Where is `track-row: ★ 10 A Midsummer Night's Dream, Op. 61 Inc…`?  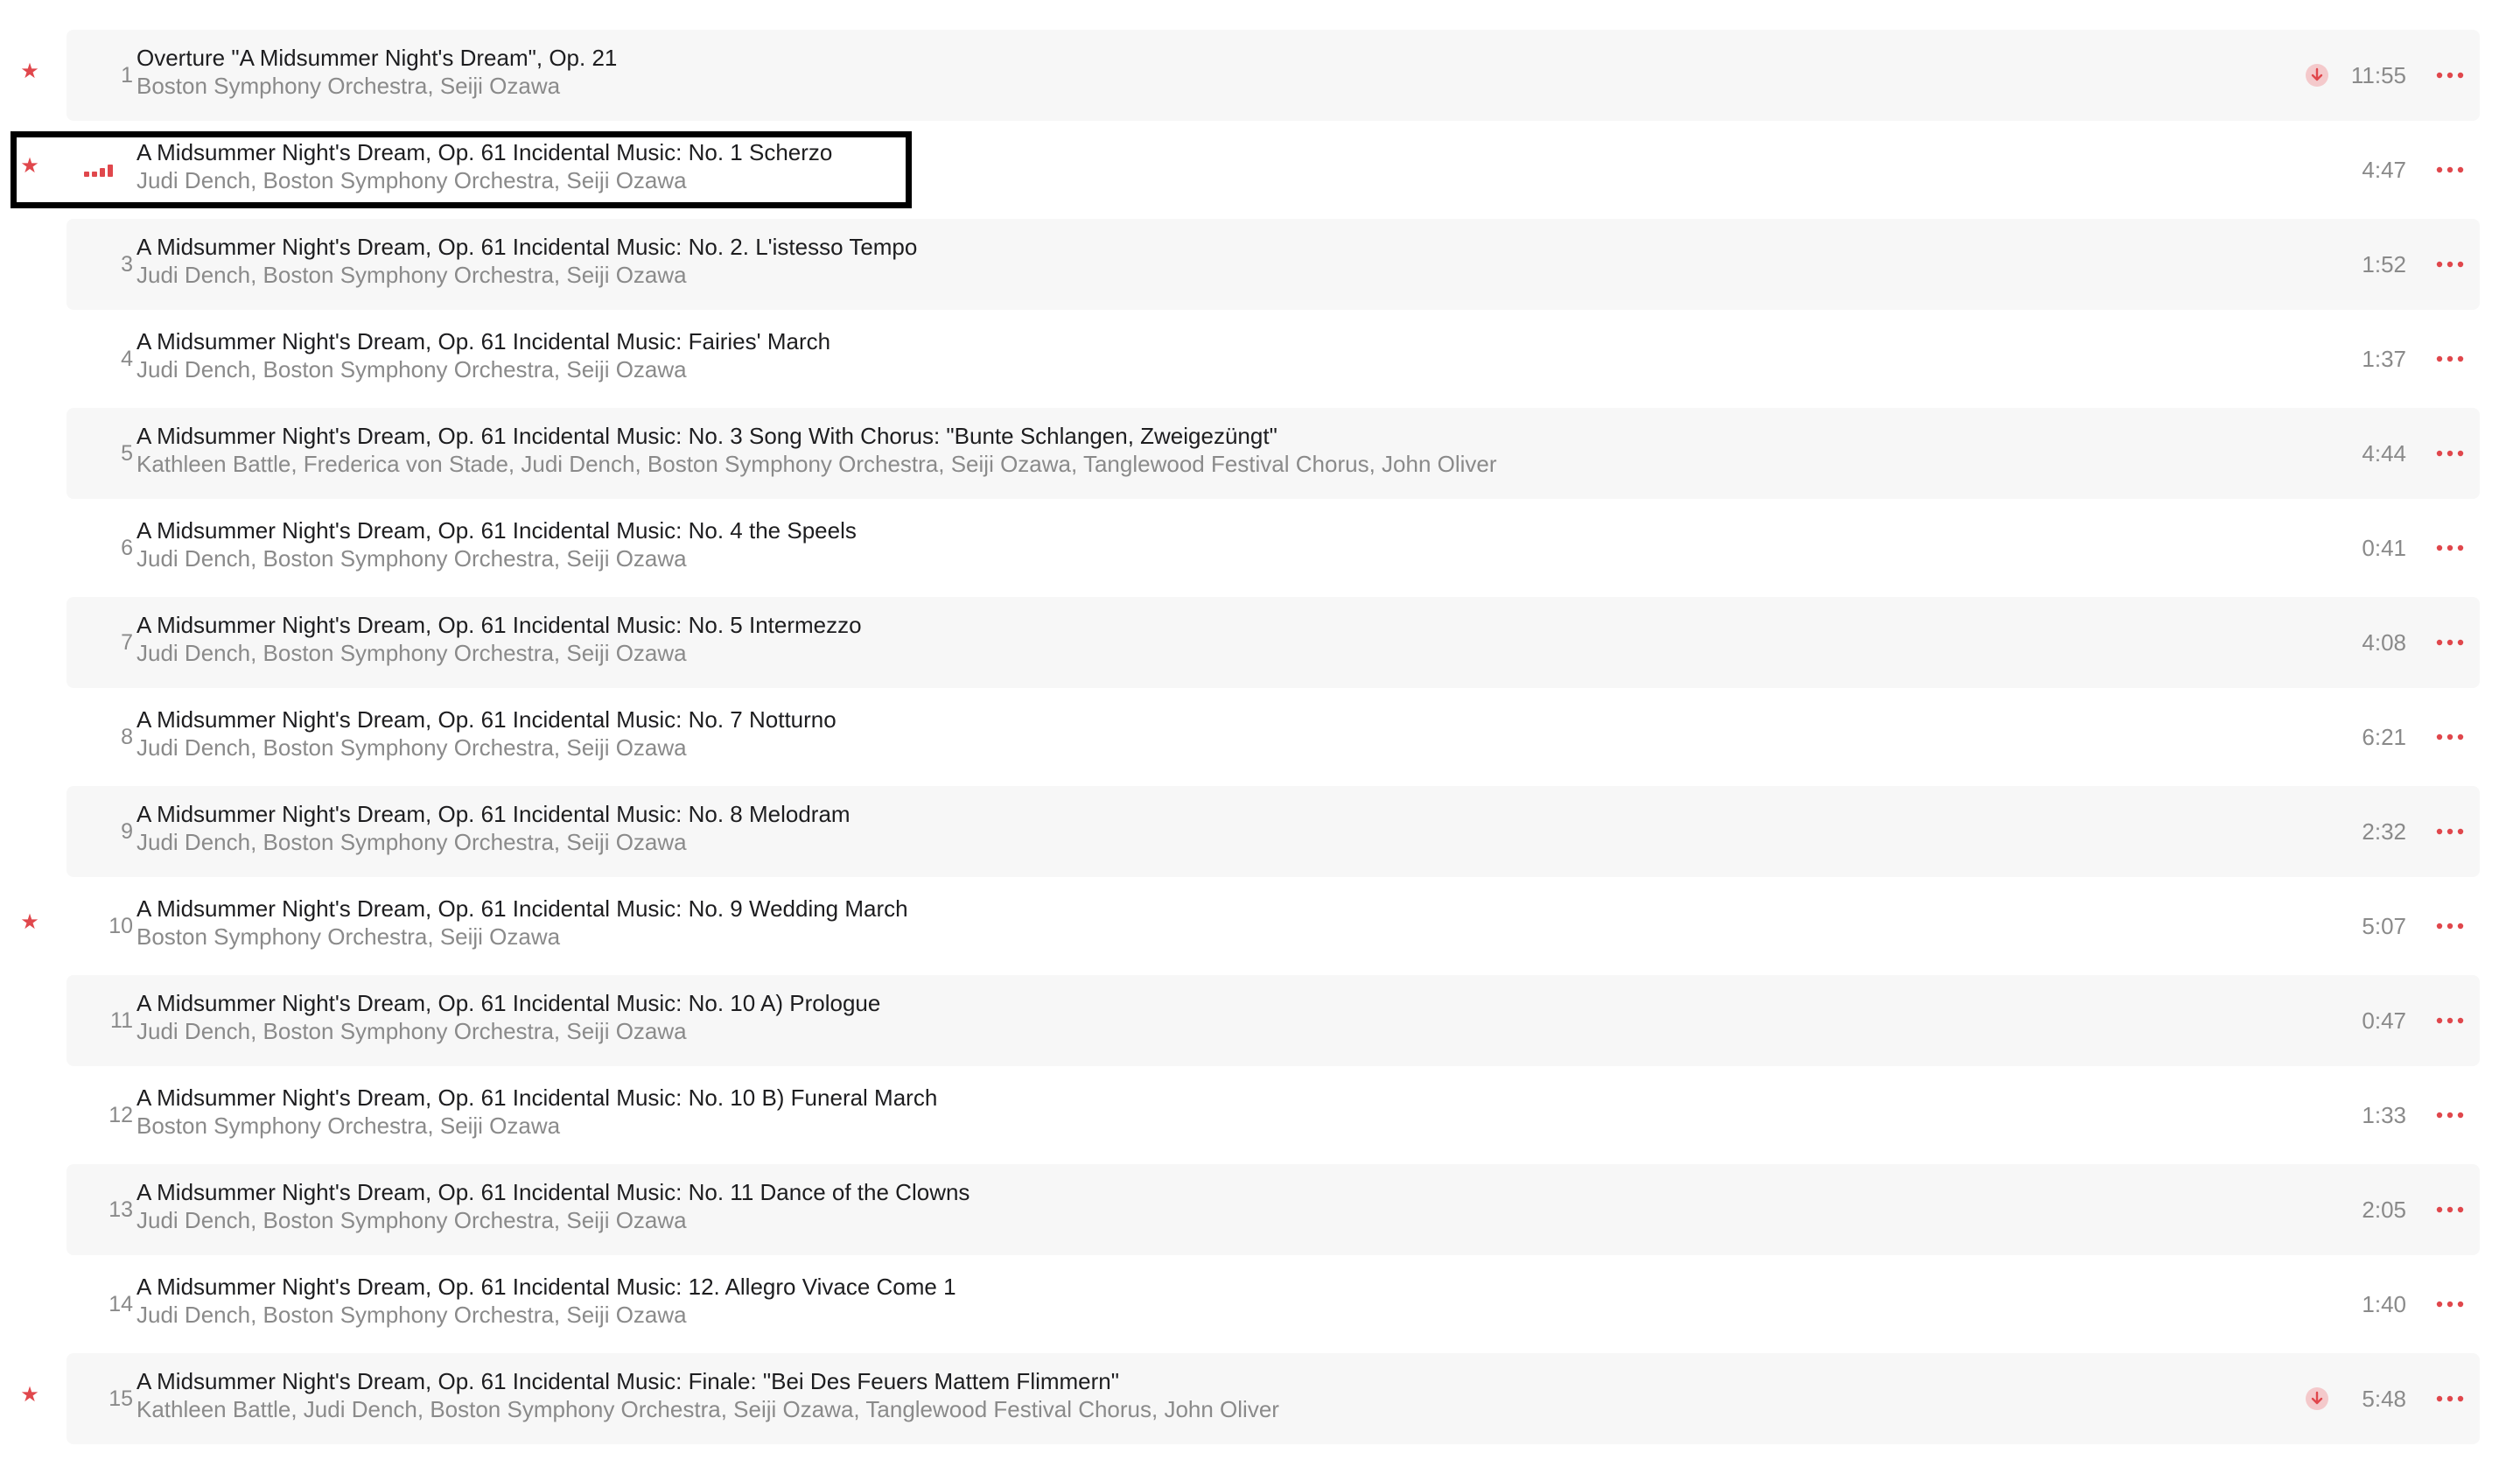
track-row: ★ 10 A Midsummer Night's Dream, Op. 61 Inc… is located at coordinates (1250, 926).